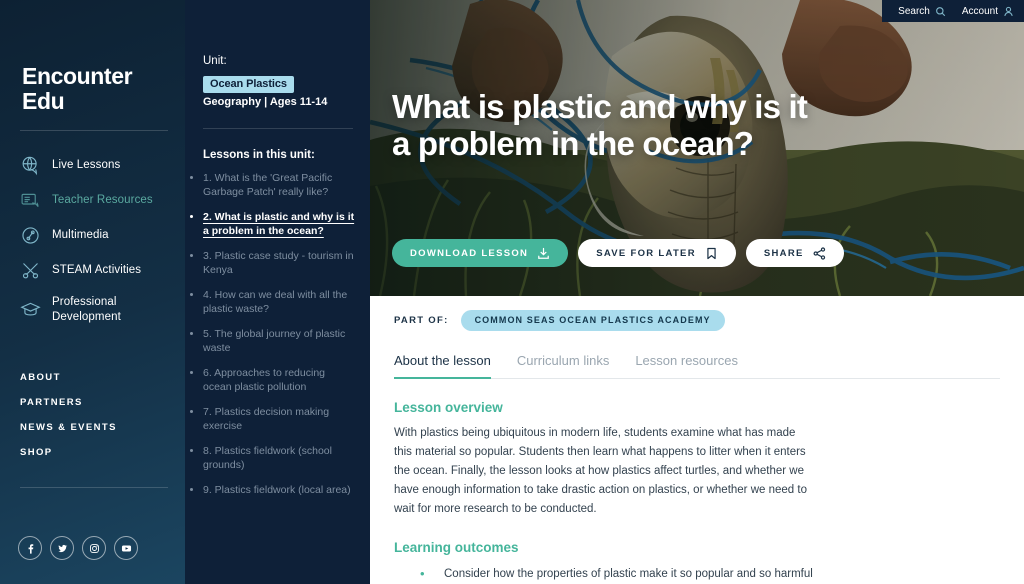 Image resolution: width=1024 pixels, height=584 pixels. Describe the element at coordinates (265, 102) in the screenshot. I see `unit-meta: Geography | Ages 11-14` at that location.